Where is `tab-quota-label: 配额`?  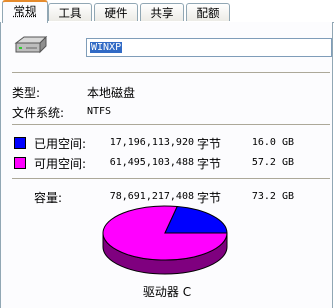
tab-quota-label: 配额 is located at coordinates (208, 13).